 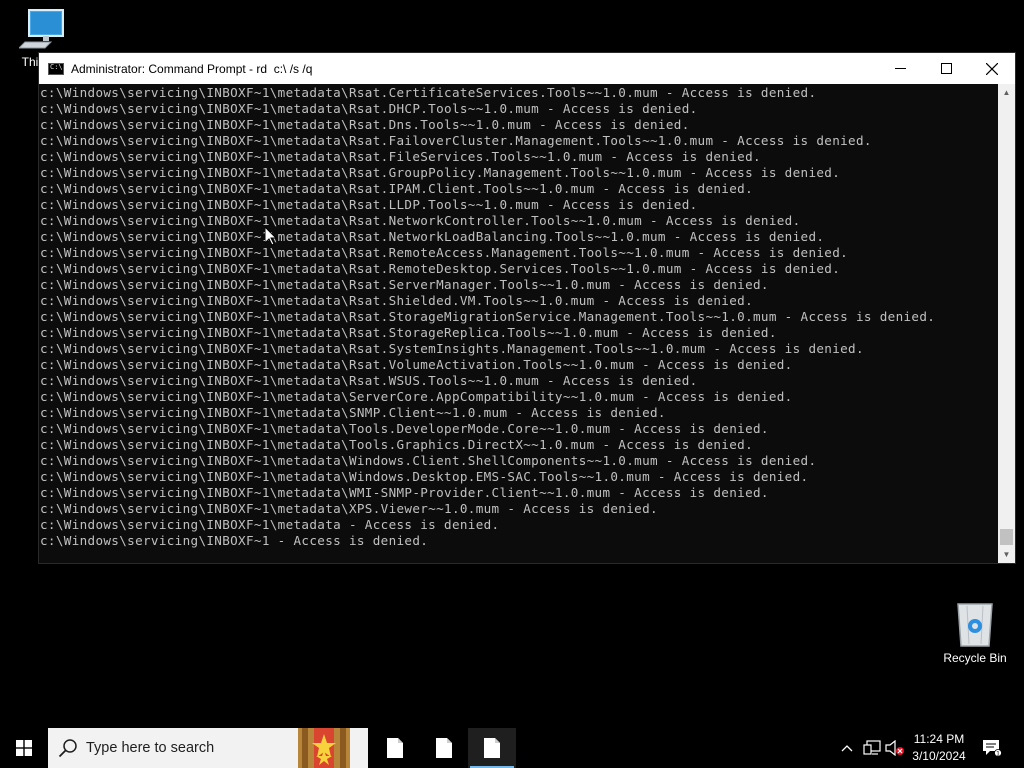 I want to click on close-icon, so click(x=992, y=68).